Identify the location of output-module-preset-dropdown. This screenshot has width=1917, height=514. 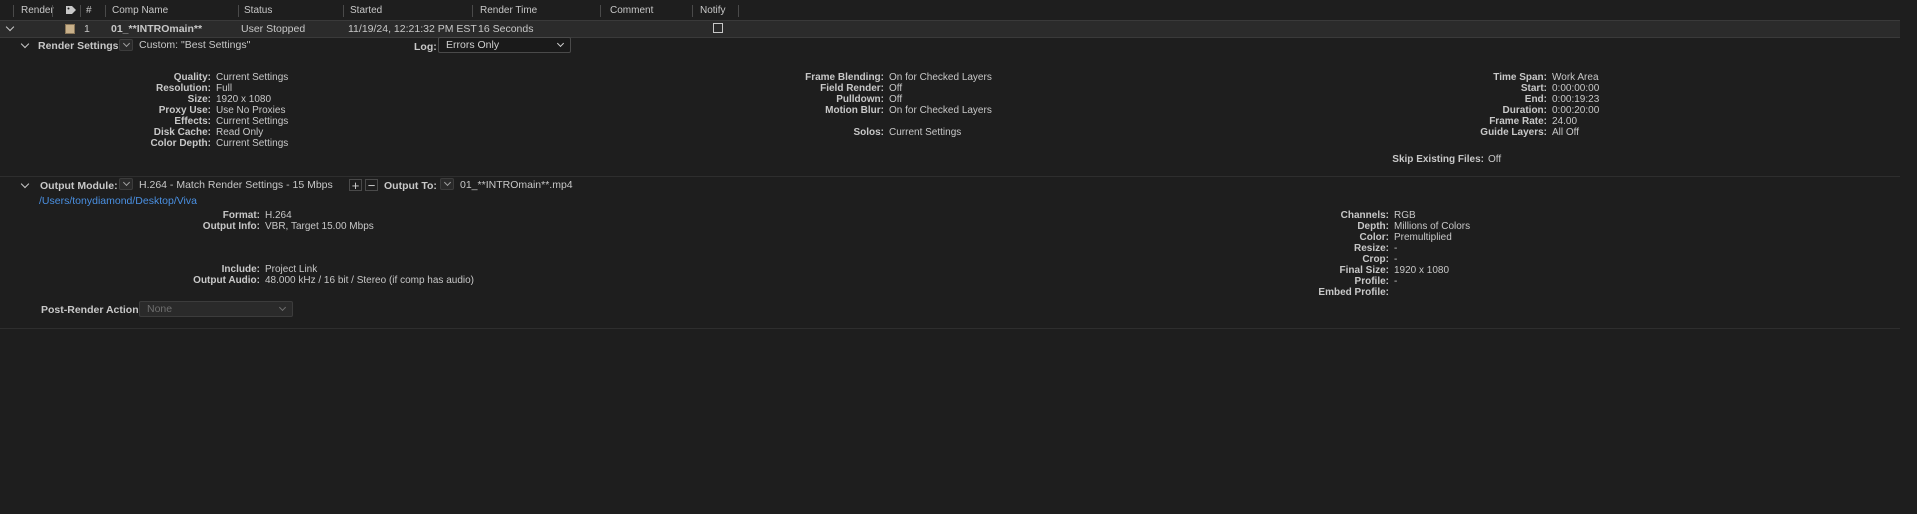
(126, 184).